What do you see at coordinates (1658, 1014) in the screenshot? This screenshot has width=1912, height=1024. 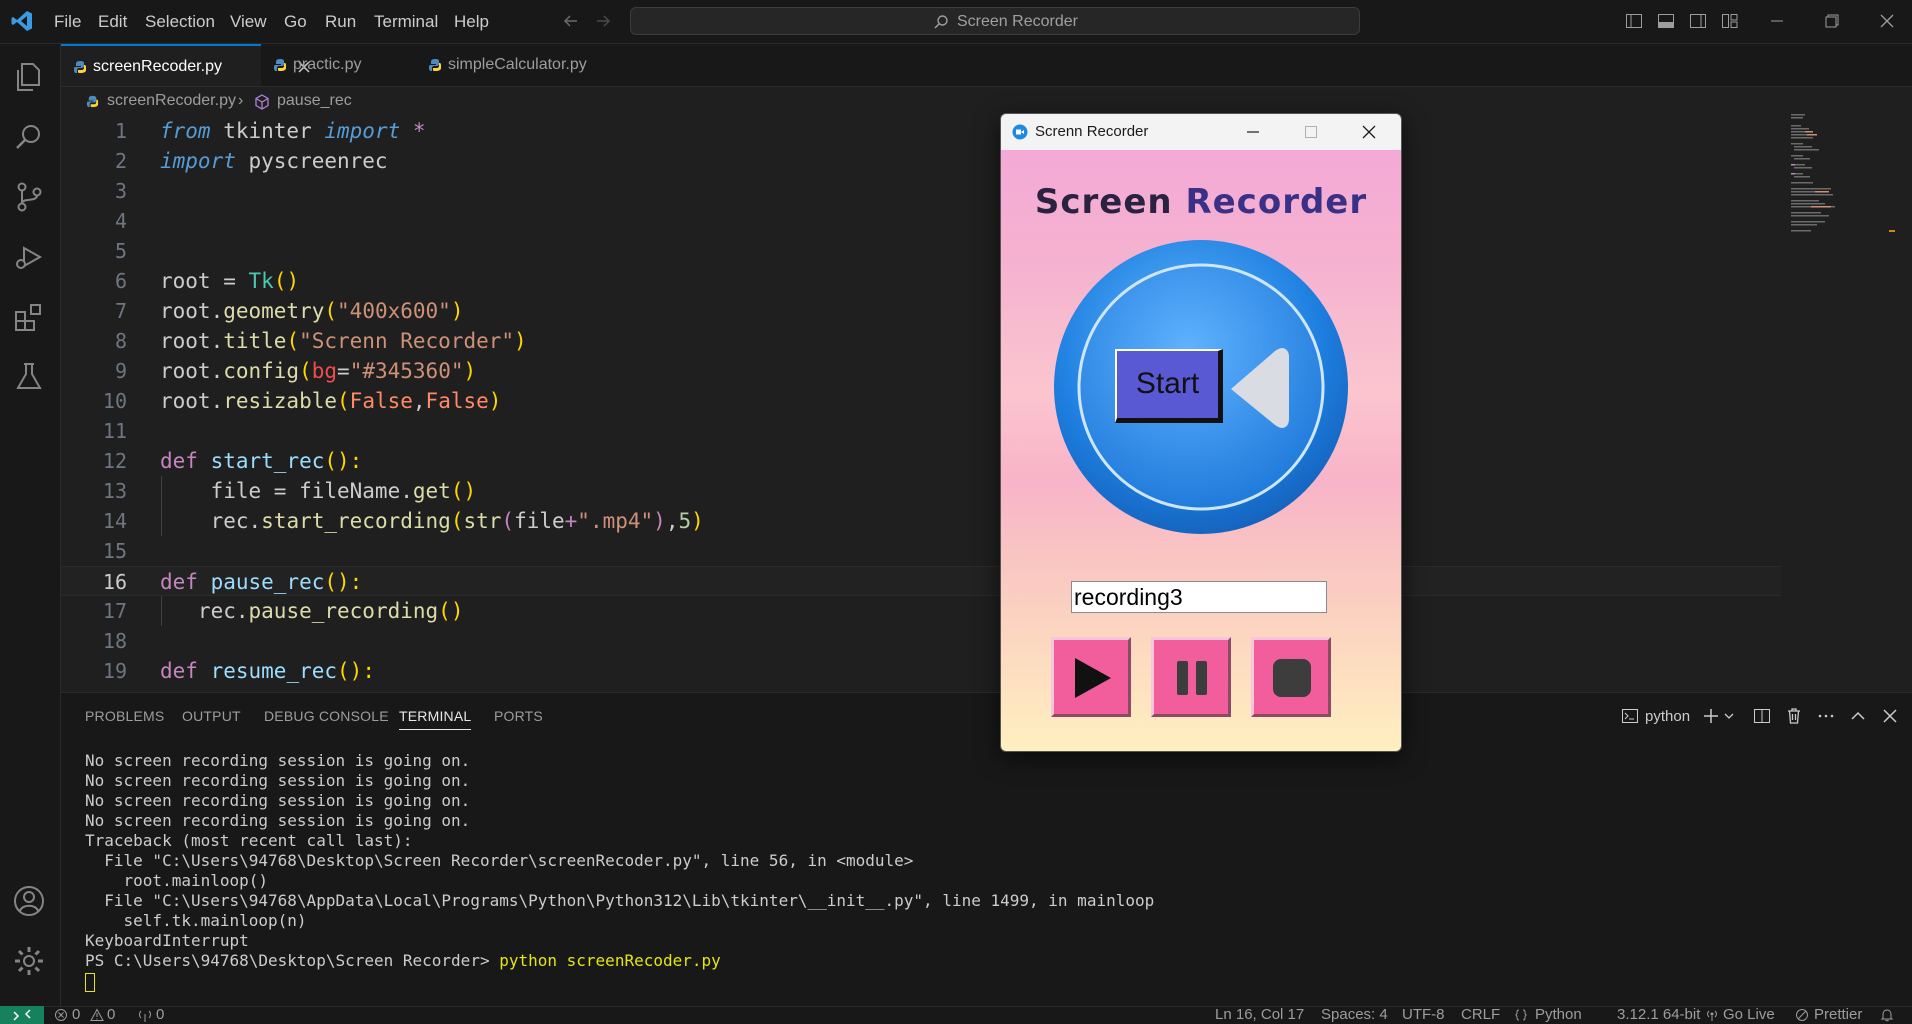 I see `python-interpreter: 3.12.1 64-bit` at bounding box center [1658, 1014].